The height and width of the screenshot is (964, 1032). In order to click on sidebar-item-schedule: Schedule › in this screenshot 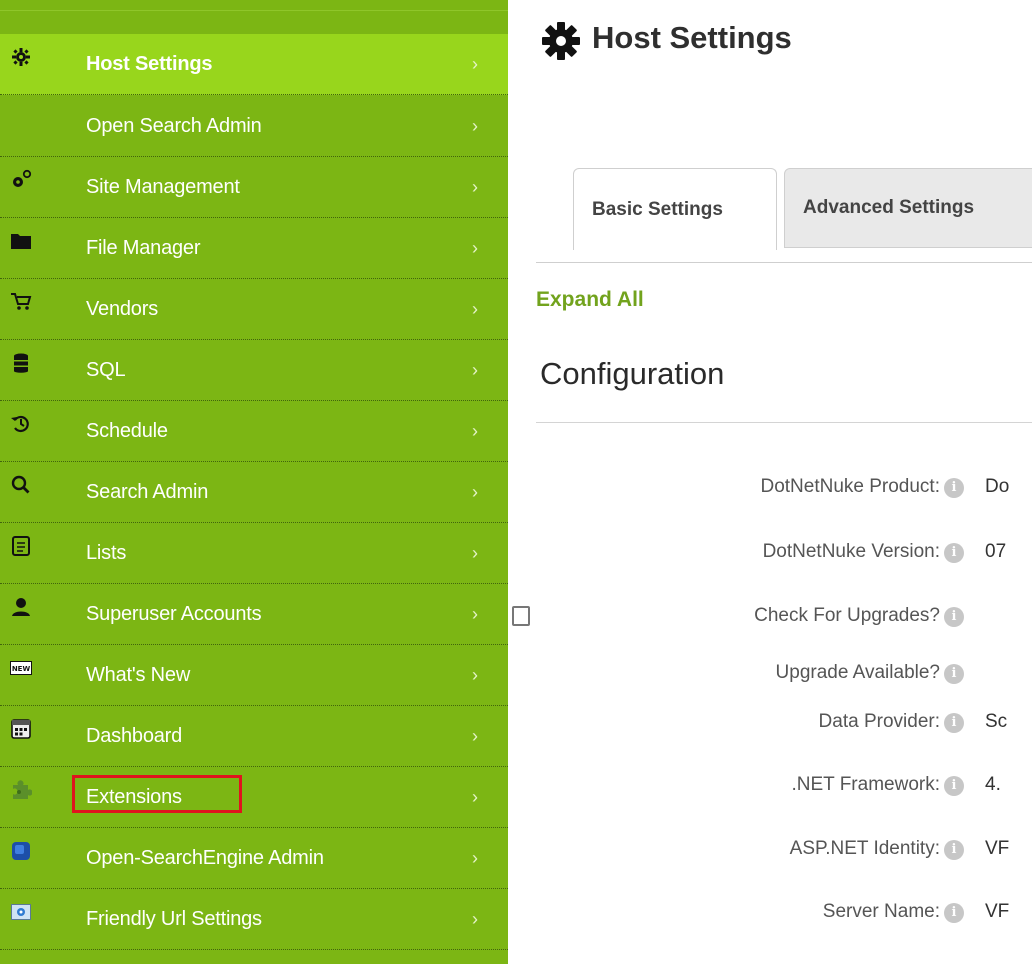, I will do `click(254, 431)`.